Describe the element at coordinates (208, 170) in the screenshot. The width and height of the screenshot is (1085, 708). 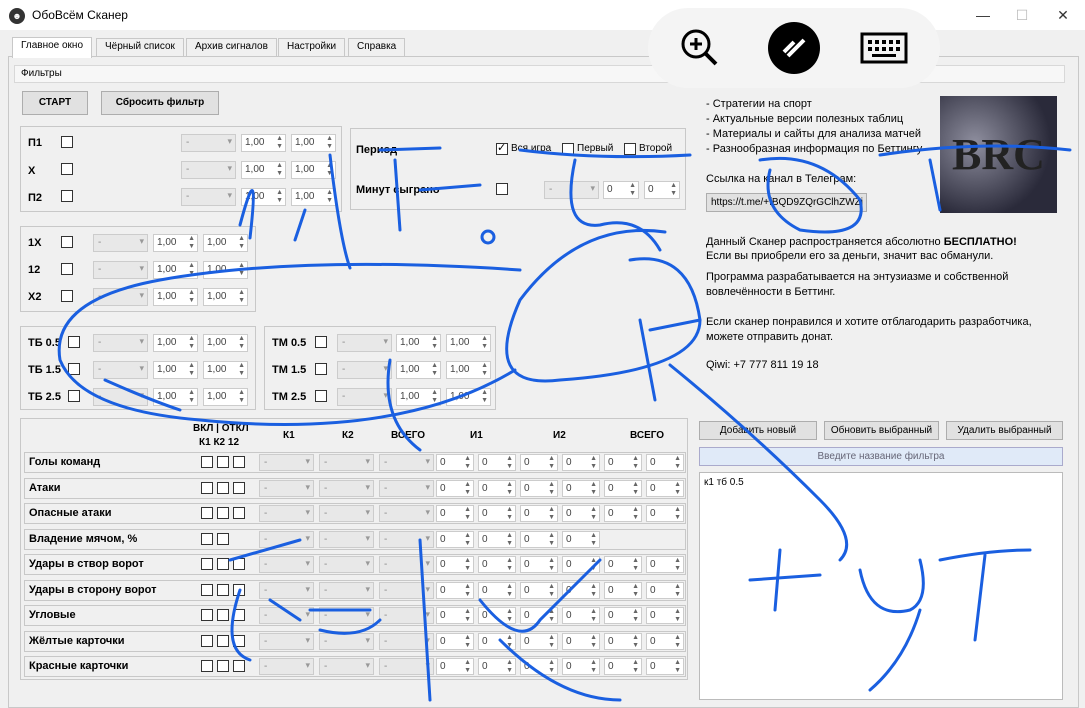
I see `outcome-select-x: - ▾` at that location.